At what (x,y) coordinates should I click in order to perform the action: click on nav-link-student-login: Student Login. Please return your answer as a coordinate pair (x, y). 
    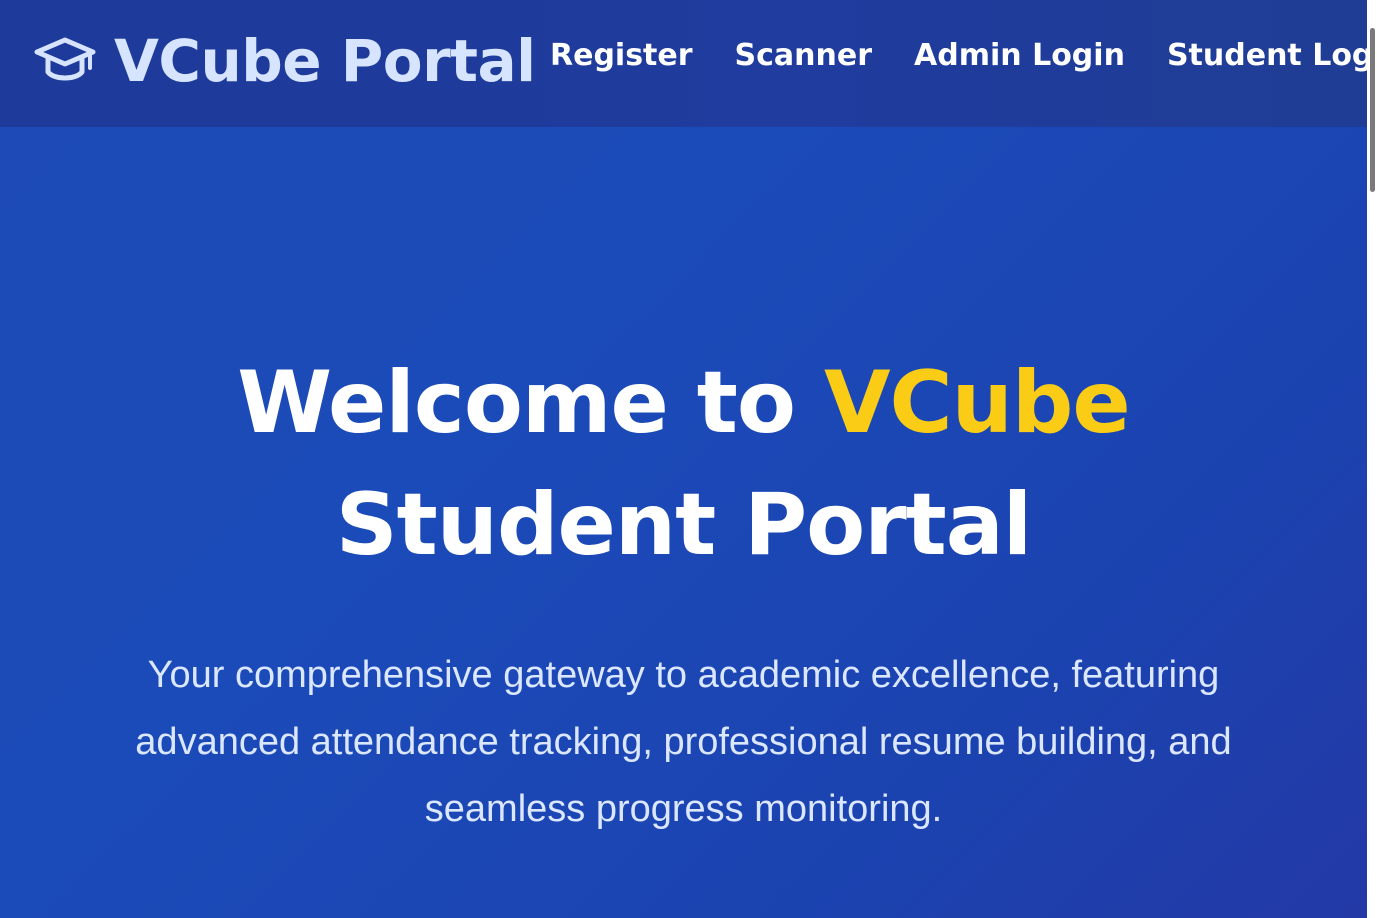
    Looking at the image, I should click on (1267, 55).